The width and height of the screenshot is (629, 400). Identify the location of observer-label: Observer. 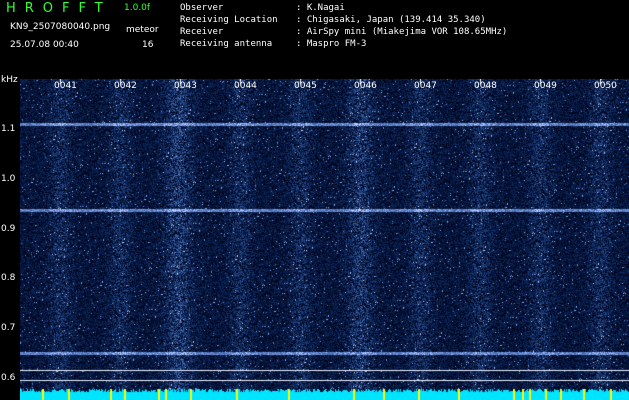
(202, 8).